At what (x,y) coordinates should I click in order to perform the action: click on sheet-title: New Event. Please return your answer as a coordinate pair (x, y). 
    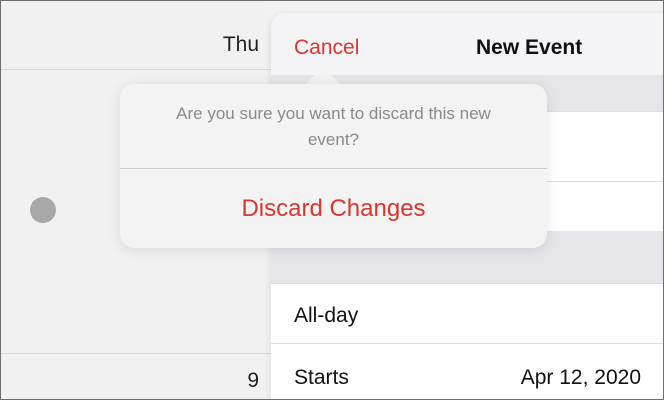
    Looking at the image, I should click on (529, 47).